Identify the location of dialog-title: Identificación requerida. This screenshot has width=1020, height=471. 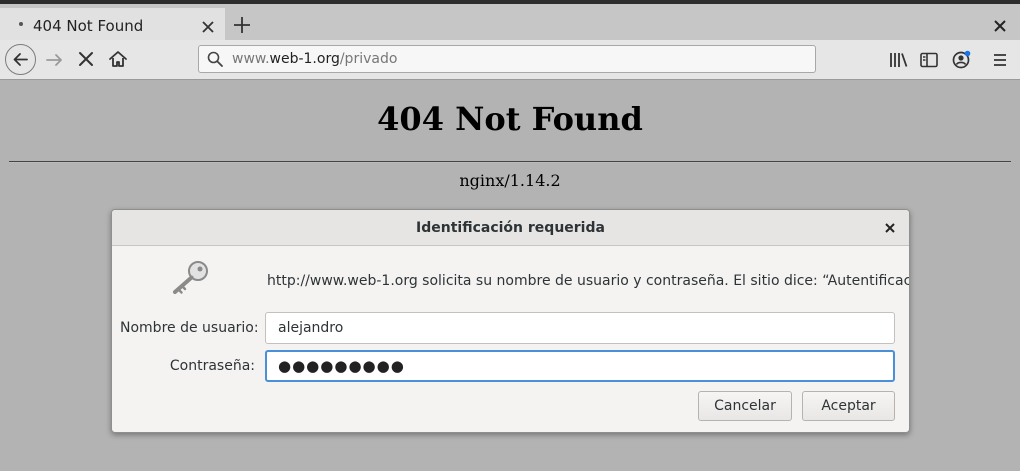
(510, 228).